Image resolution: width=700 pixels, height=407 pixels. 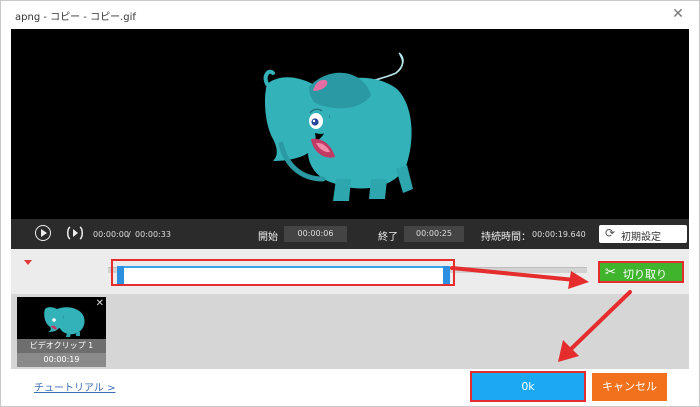 I want to click on cut-label: 切り取り, so click(x=645, y=274).